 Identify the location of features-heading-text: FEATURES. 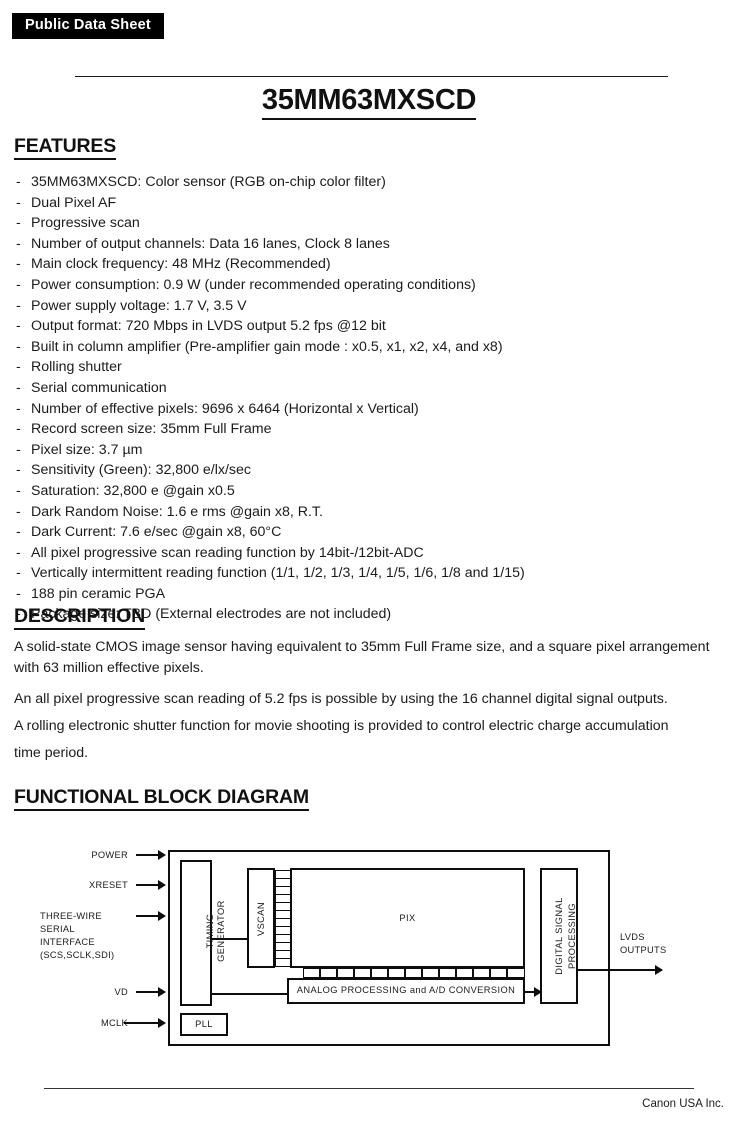
(65, 147).